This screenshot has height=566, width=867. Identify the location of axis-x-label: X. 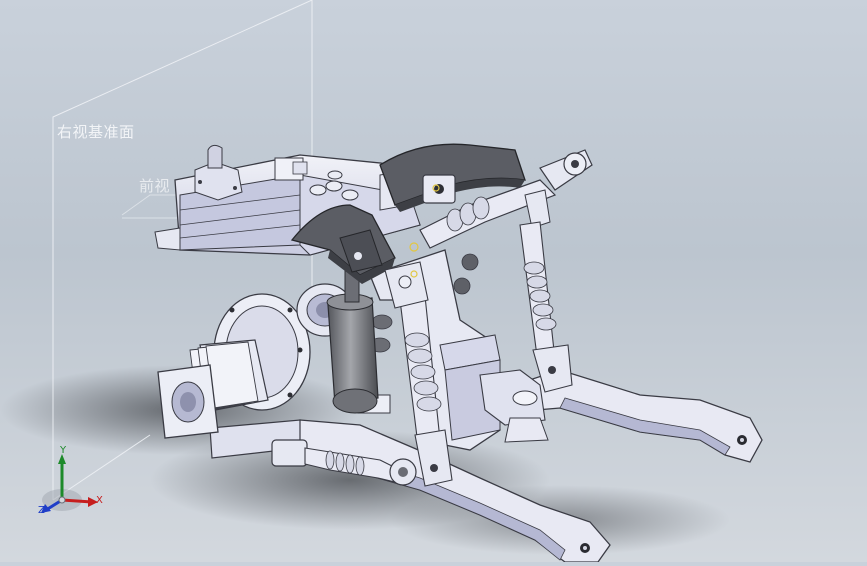
(99, 500).